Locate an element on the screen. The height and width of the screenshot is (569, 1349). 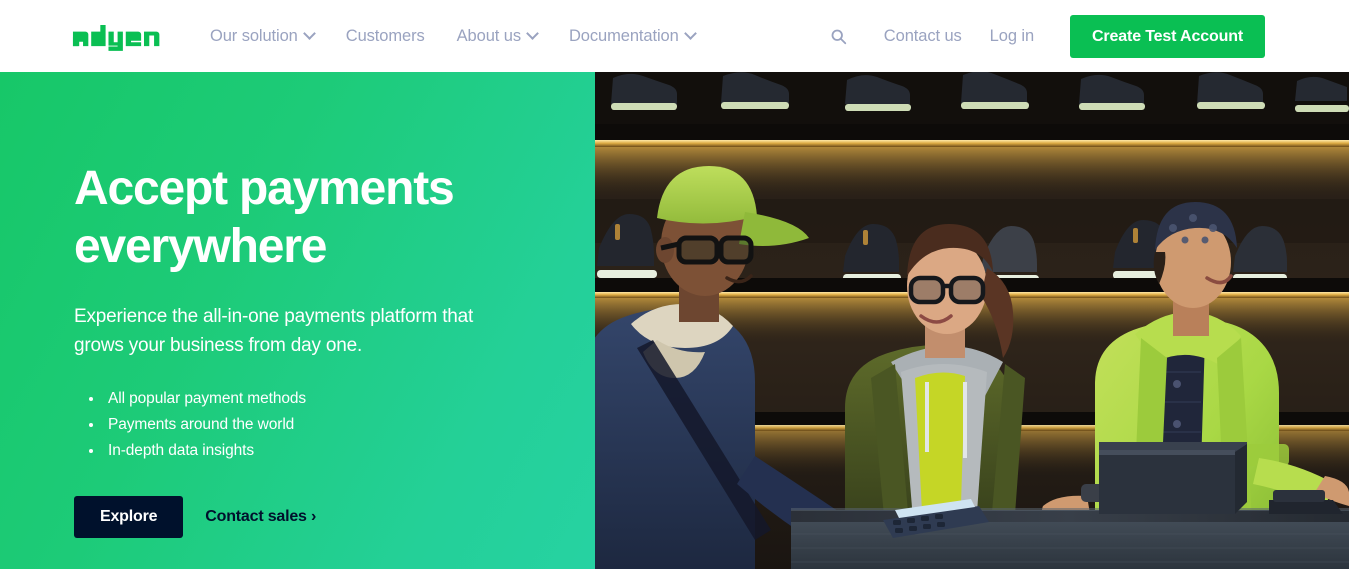
log-in-link: Log in is located at coordinates (1012, 36).